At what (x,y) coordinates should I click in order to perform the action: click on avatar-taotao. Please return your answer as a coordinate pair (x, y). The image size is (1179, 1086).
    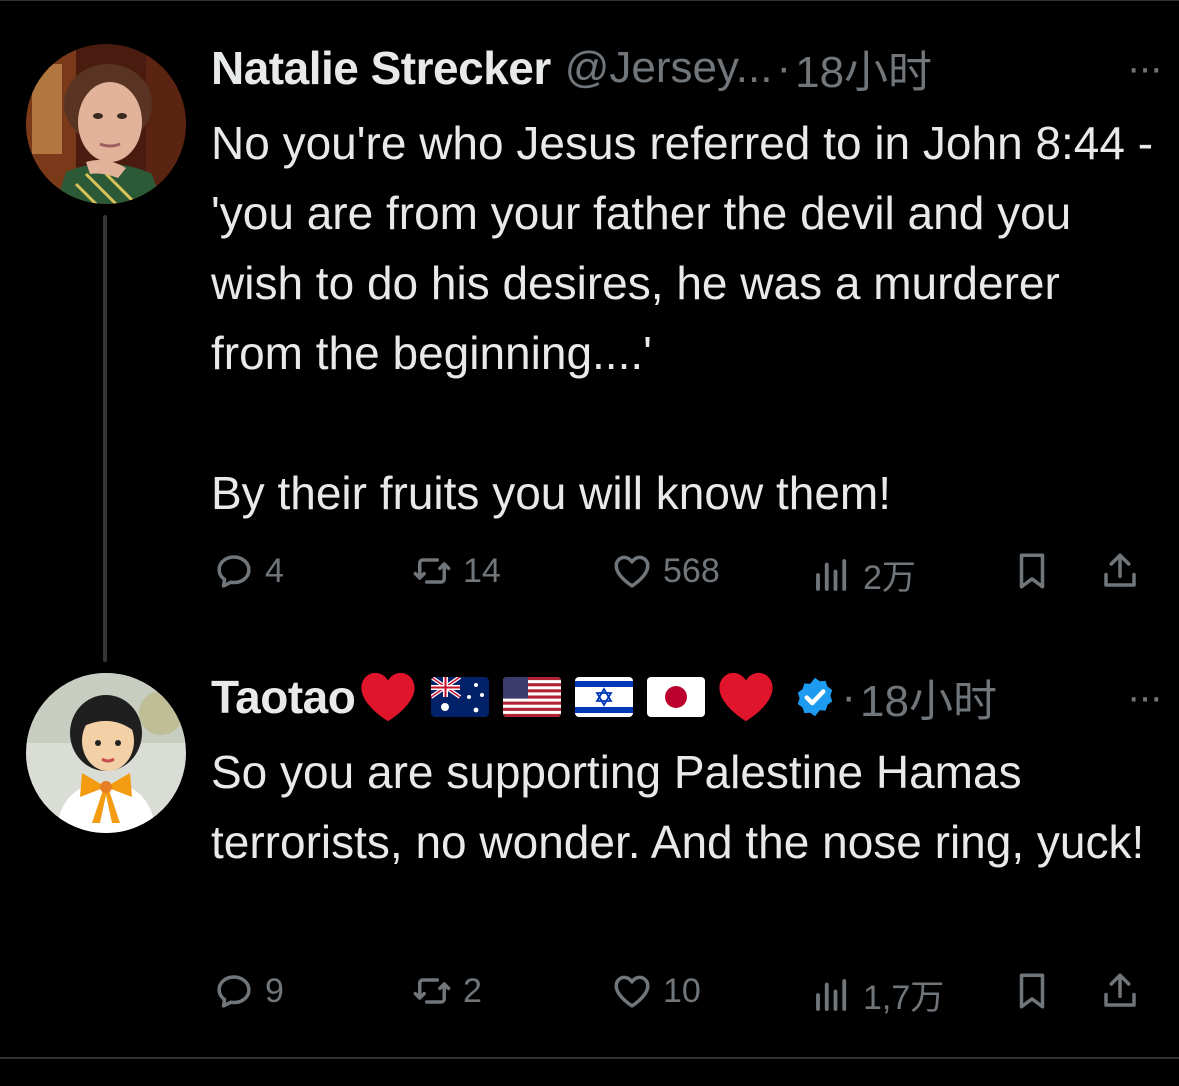
    Looking at the image, I should click on (106, 753).